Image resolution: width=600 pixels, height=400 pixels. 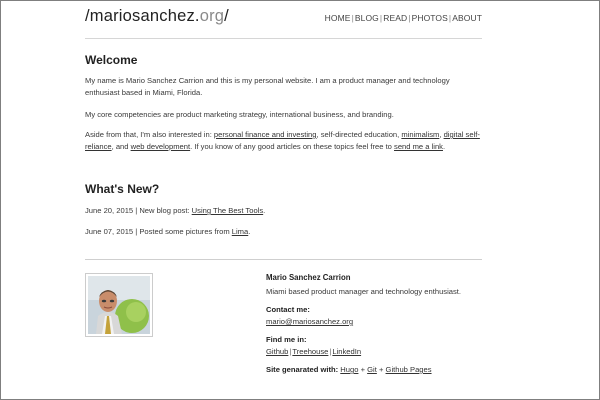 I want to click on contact-label: Contact me:, so click(x=288, y=309).